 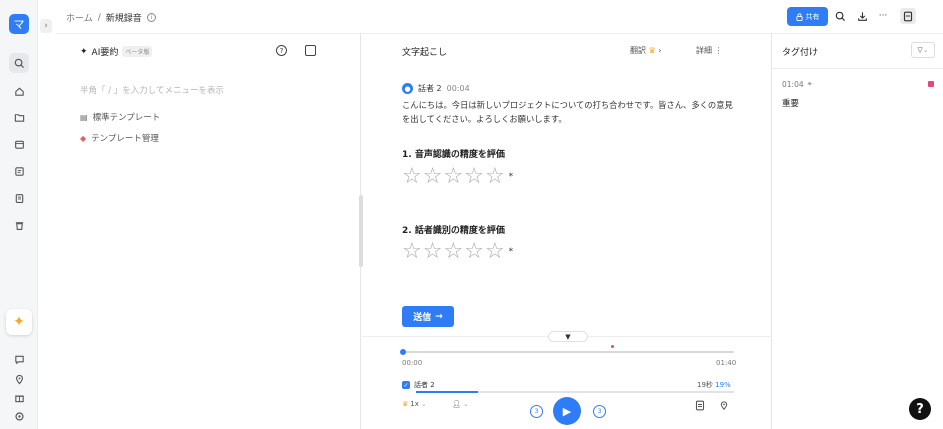 What do you see at coordinates (19, 117) in the screenshot?
I see `folder-icon` at bounding box center [19, 117].